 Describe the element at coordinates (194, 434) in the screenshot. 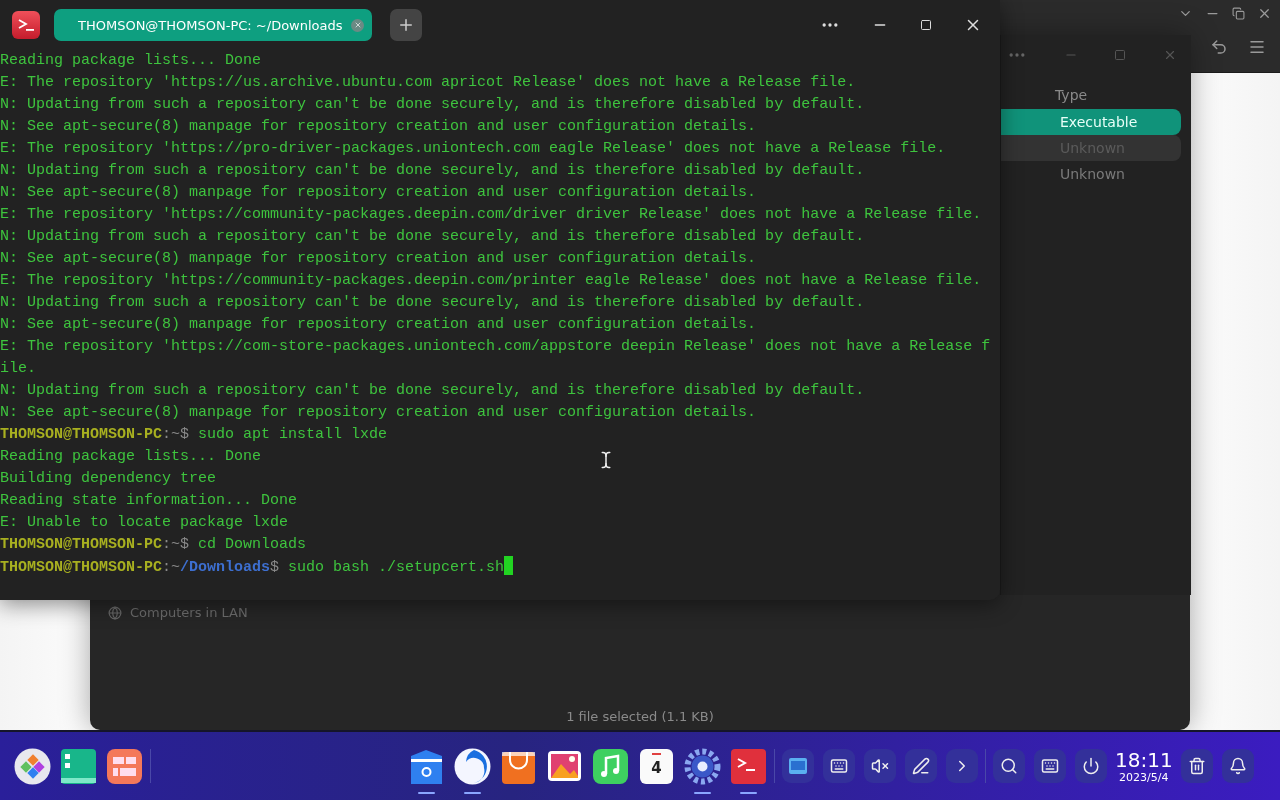

I see `terminal-line: THOMSON@THOMSON-PC:~$ sudo apt install lxde` at that location.